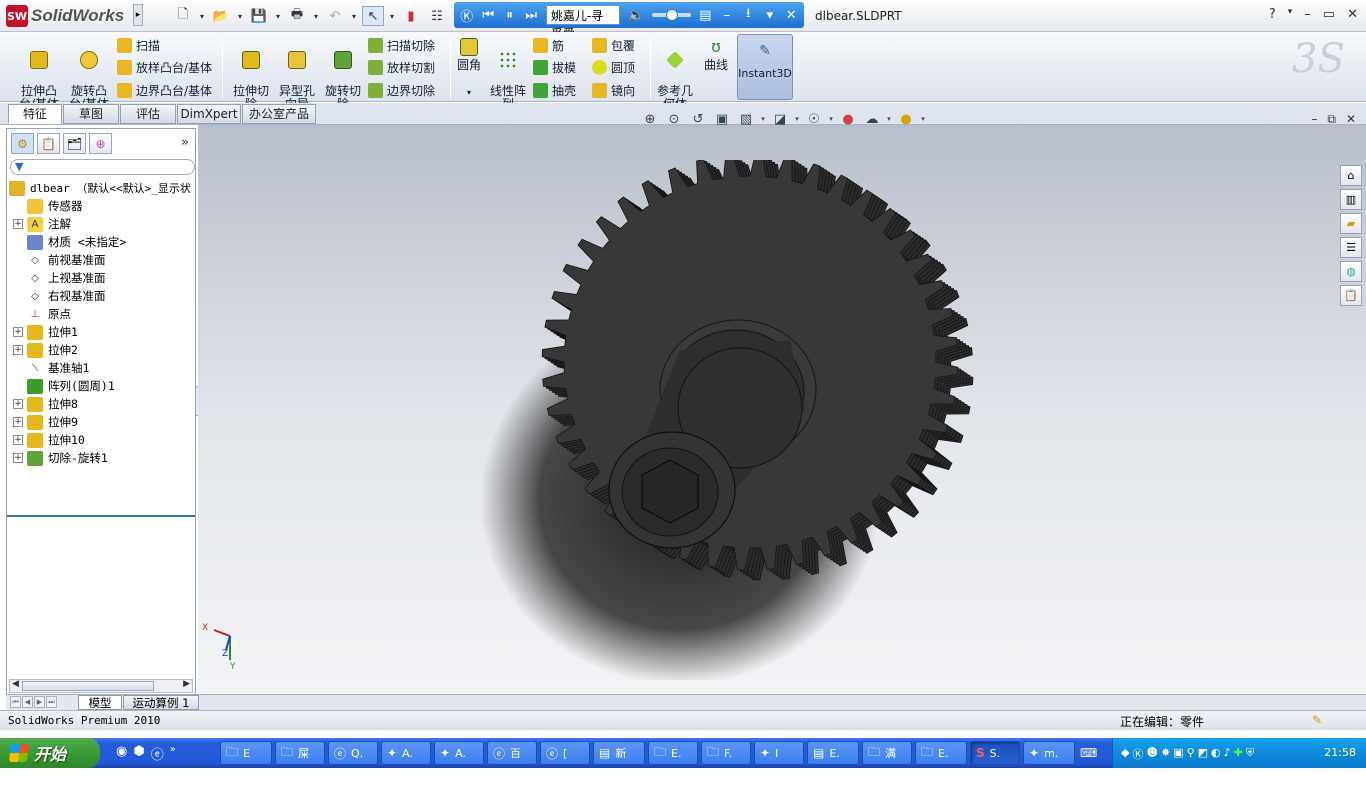 Image resolution: width=1366 pixels, height=800 pixels. I want to click on dome-button: 圆顶, so click(613, 67).